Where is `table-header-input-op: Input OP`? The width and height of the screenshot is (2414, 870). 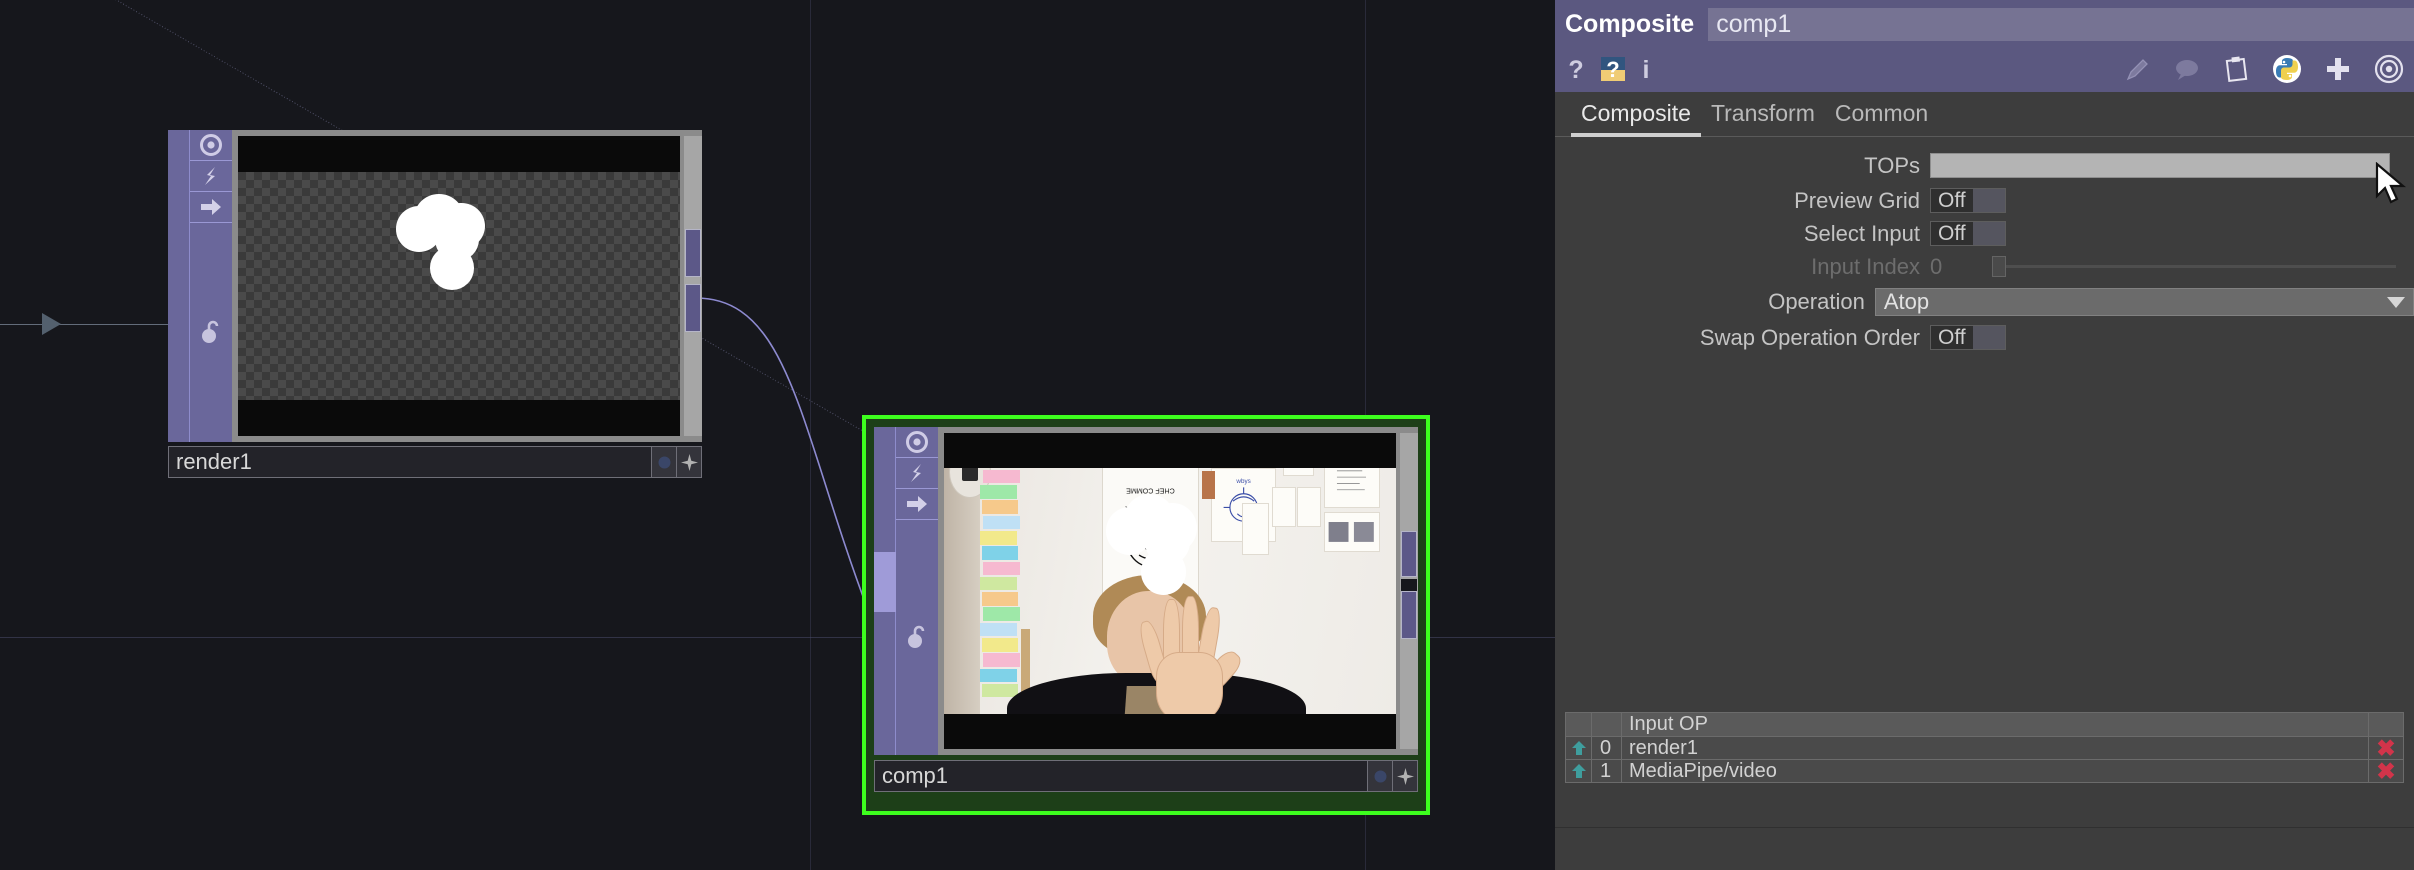 table-header-input-op: Input OP is located at coordinates (1995, 724).